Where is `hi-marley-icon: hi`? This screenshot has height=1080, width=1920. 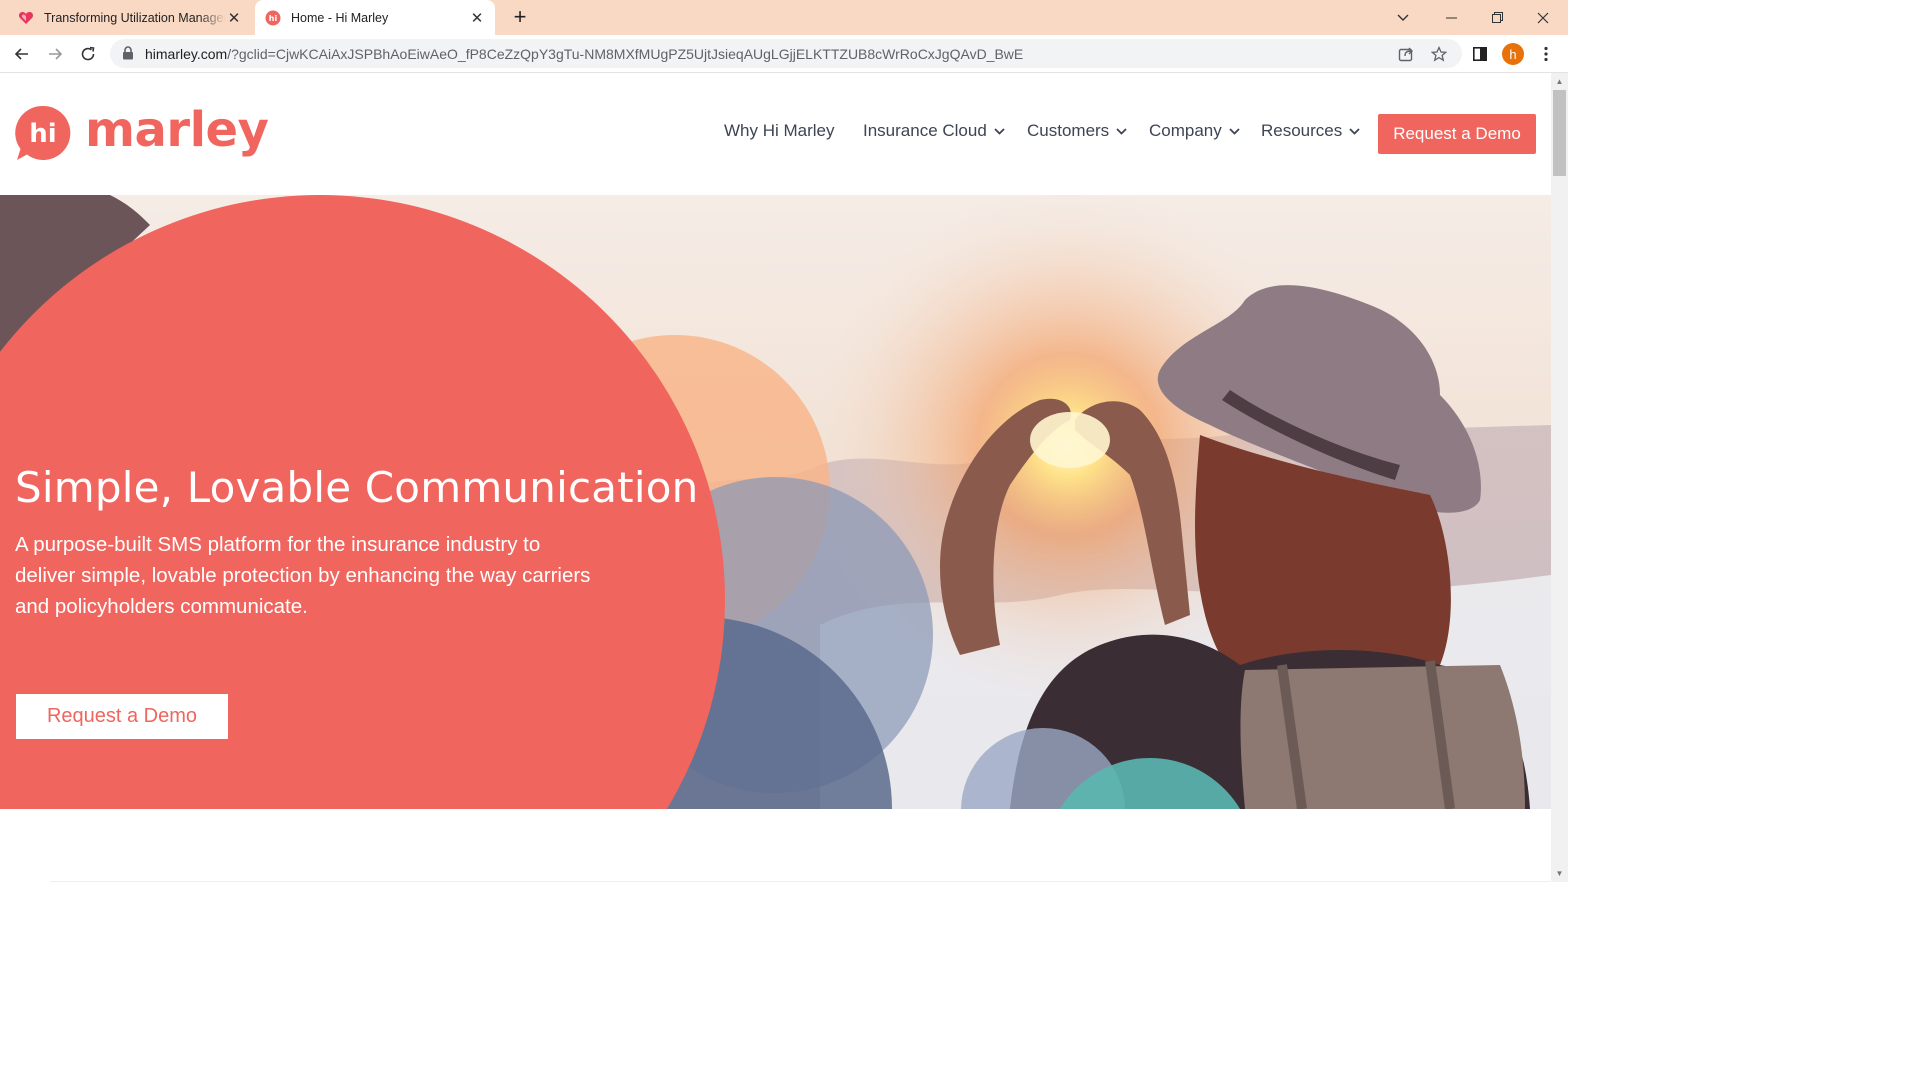
hi-marley-icon: hi is located at coordinates (273, 18).